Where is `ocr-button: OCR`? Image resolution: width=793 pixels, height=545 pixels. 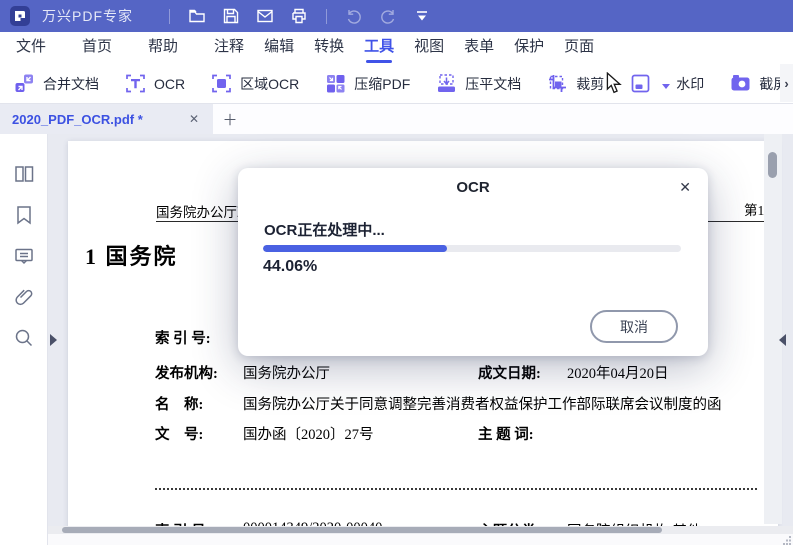 ocr-button: OCR is located at coordinates (155, 83).